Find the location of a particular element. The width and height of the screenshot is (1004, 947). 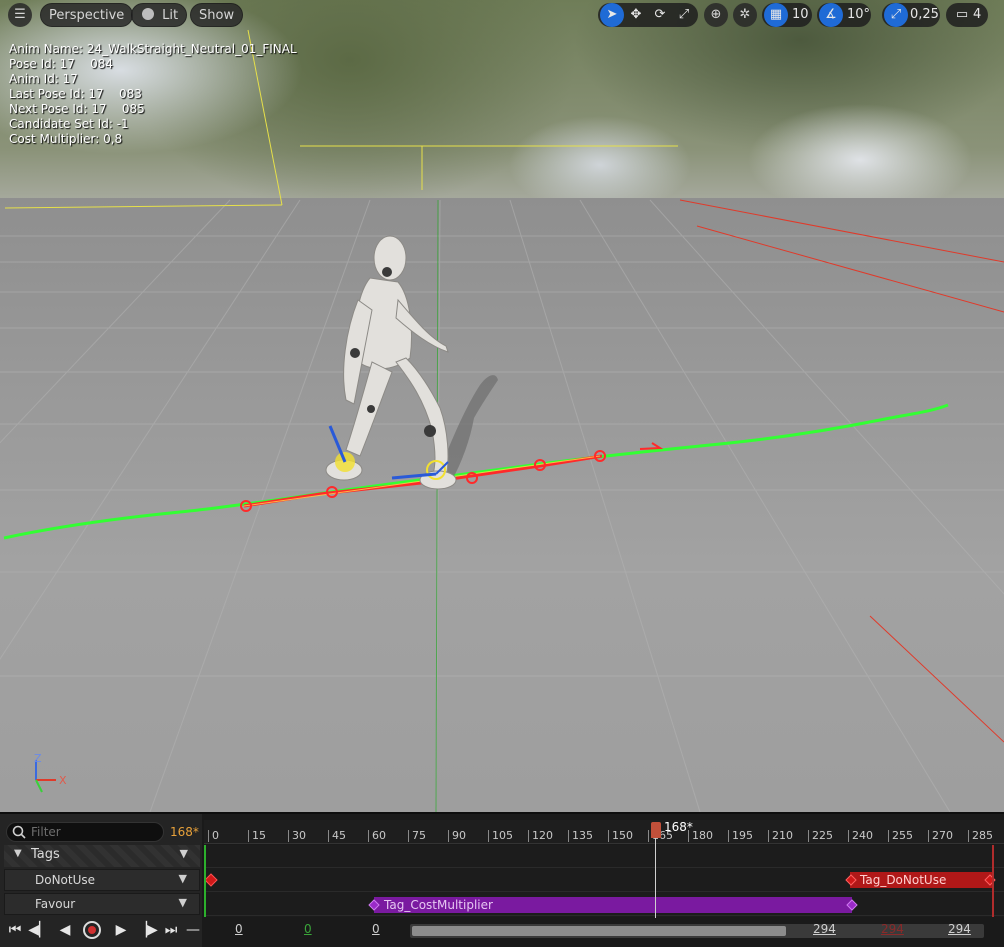

notify-label: Tag_CostMultiplier is located at coordinates (438, 905).